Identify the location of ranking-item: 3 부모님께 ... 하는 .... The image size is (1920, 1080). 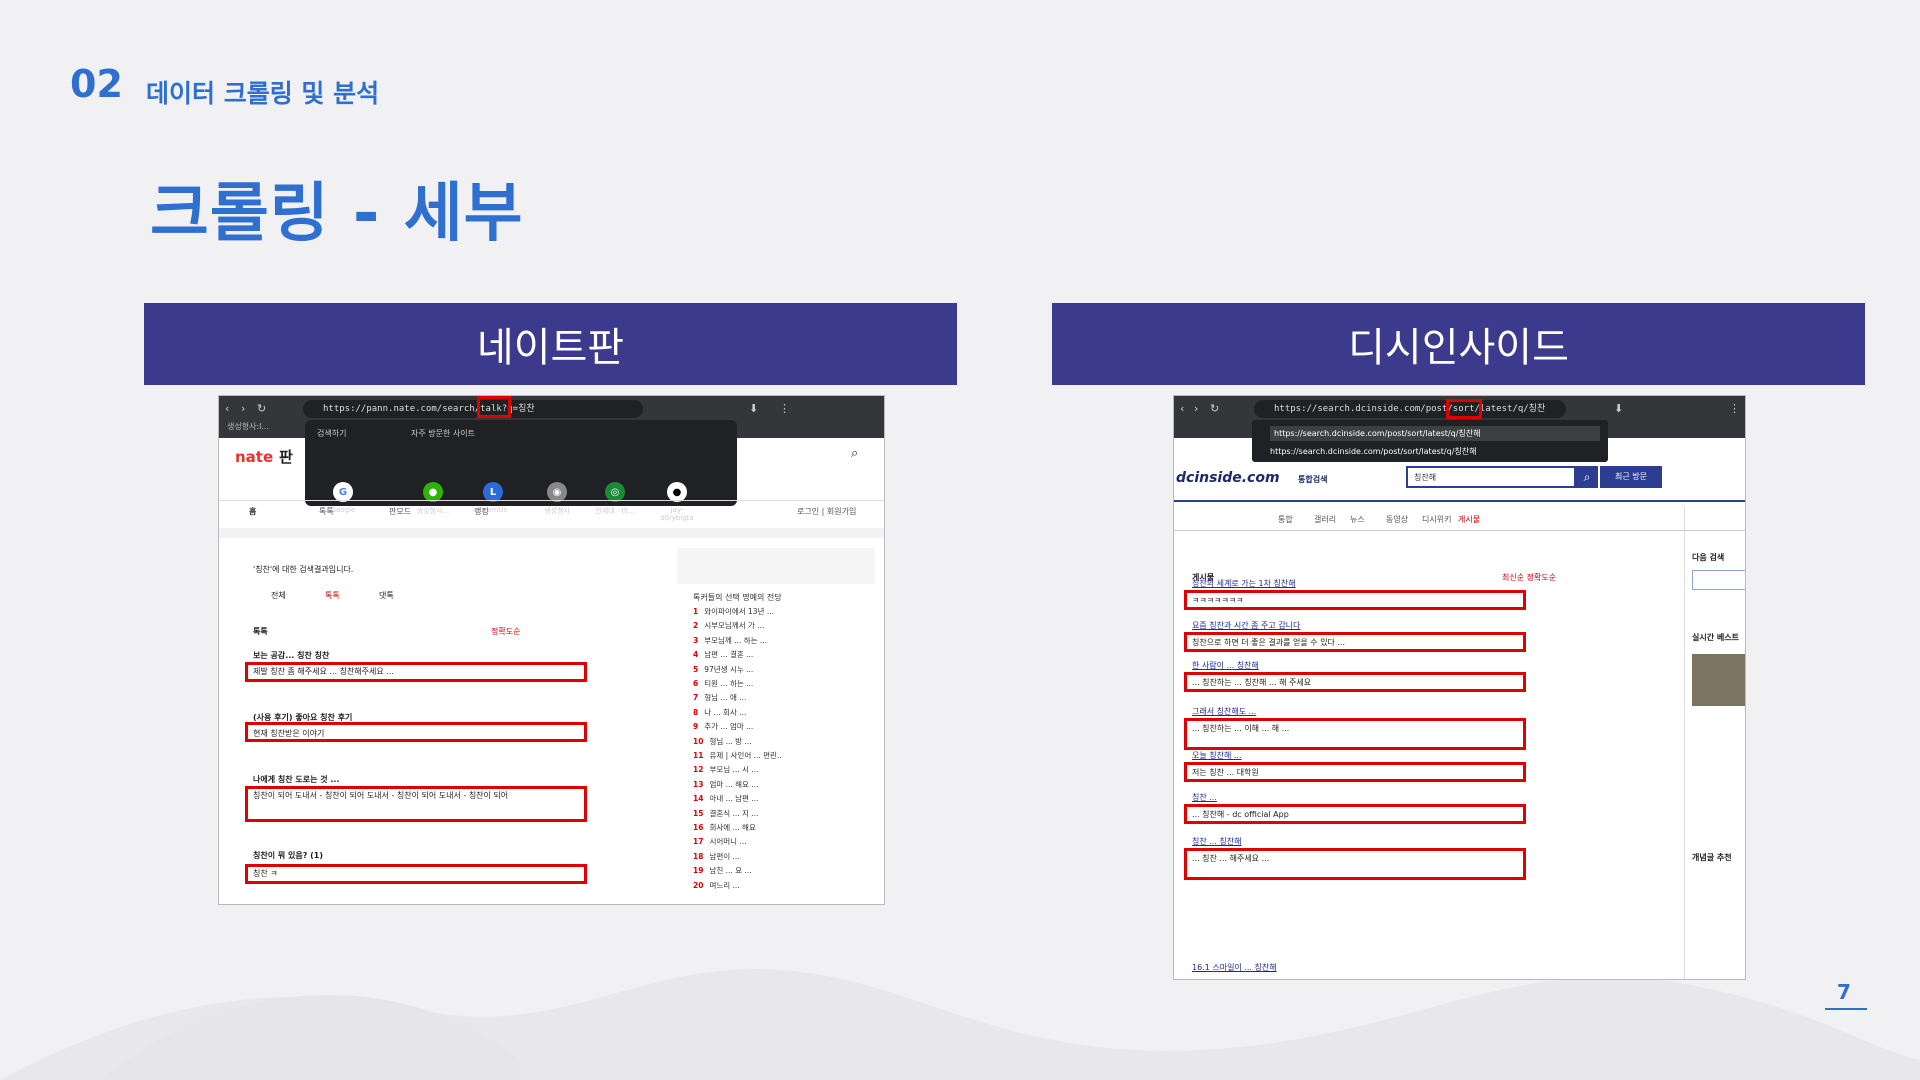
(730, 640).